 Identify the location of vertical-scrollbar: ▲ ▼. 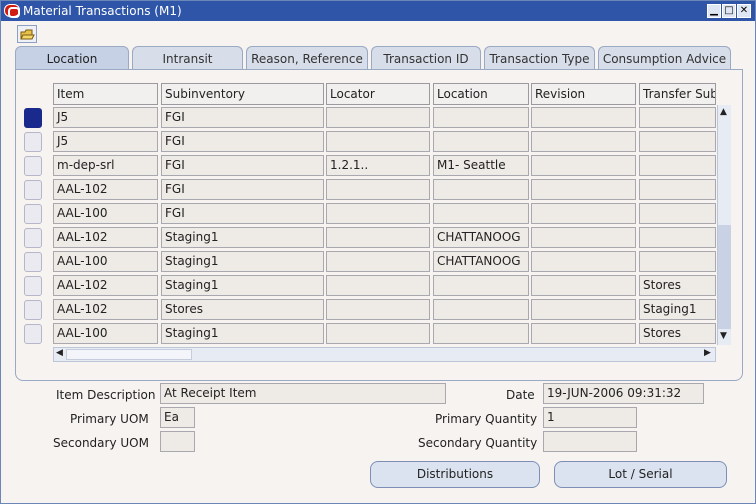
(724, 225).